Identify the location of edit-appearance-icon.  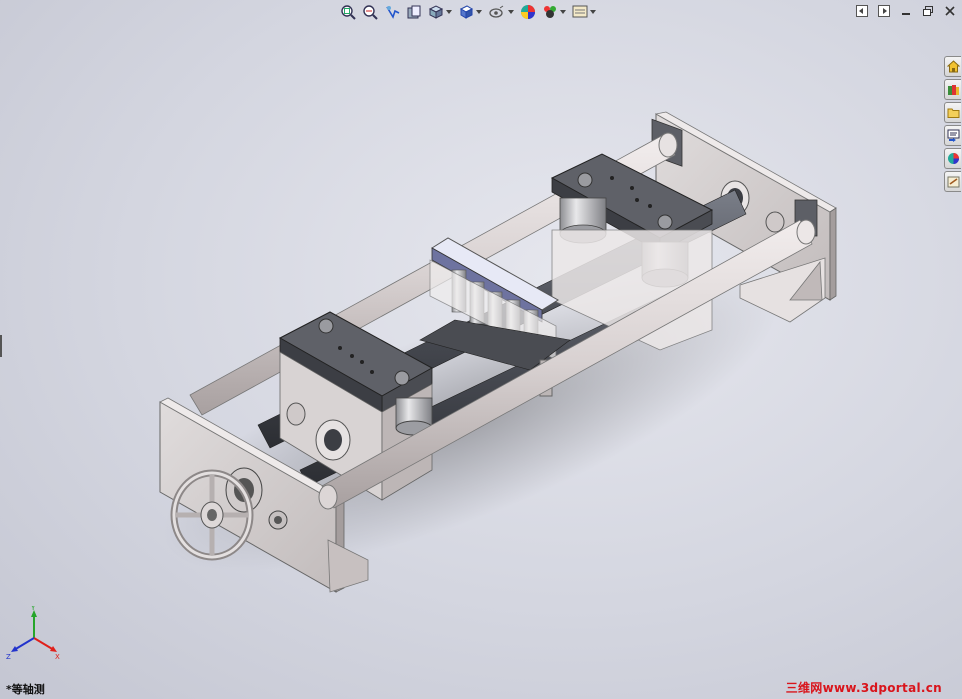
(528, 12).